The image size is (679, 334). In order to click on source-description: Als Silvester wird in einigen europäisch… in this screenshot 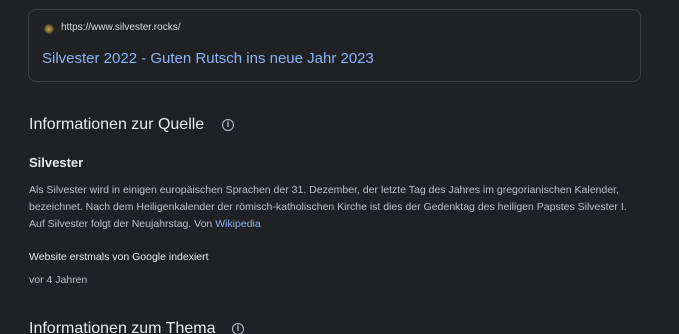, I will do `click(329, 207)`.